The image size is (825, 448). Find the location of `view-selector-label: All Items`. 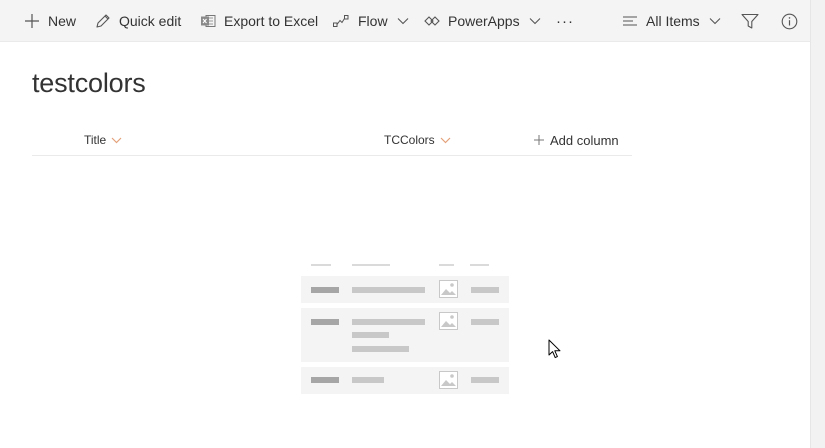

view-selector-label: All Items is located at coordinates (673, 21).